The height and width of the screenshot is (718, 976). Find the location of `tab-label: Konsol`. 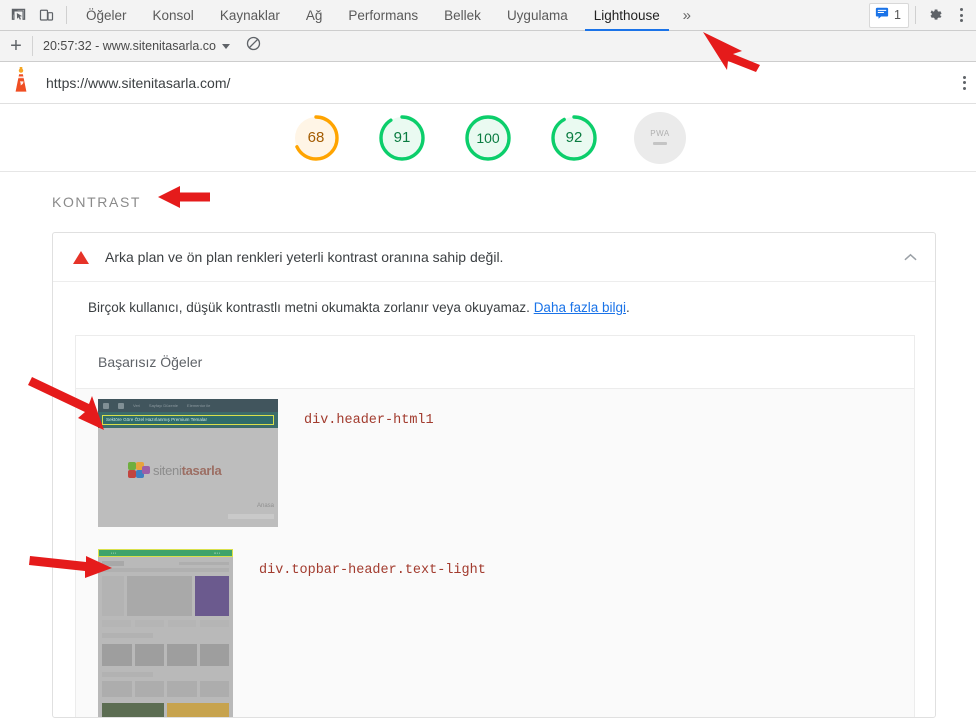

tab-label: Konsol is located at coordinates (173, 15).